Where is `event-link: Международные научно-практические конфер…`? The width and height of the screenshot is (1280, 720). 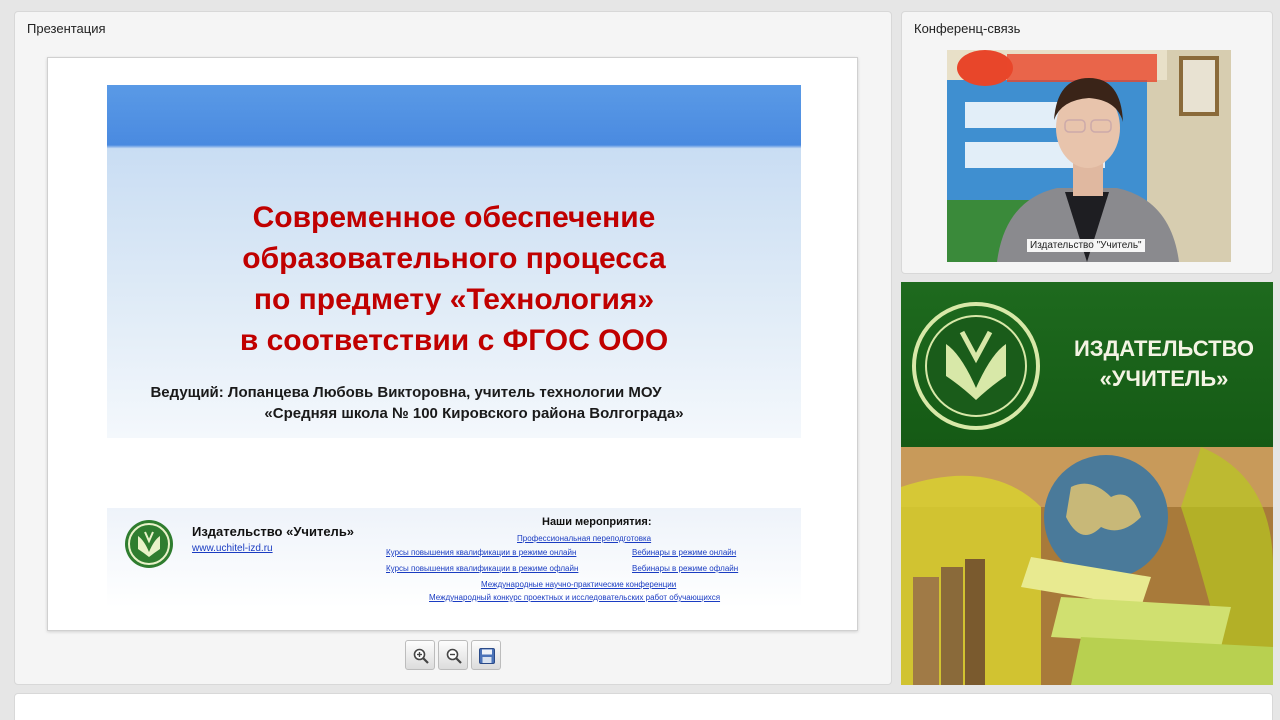 event-link: Международные научно-практические конфер… is located at coordinates (578, 584).